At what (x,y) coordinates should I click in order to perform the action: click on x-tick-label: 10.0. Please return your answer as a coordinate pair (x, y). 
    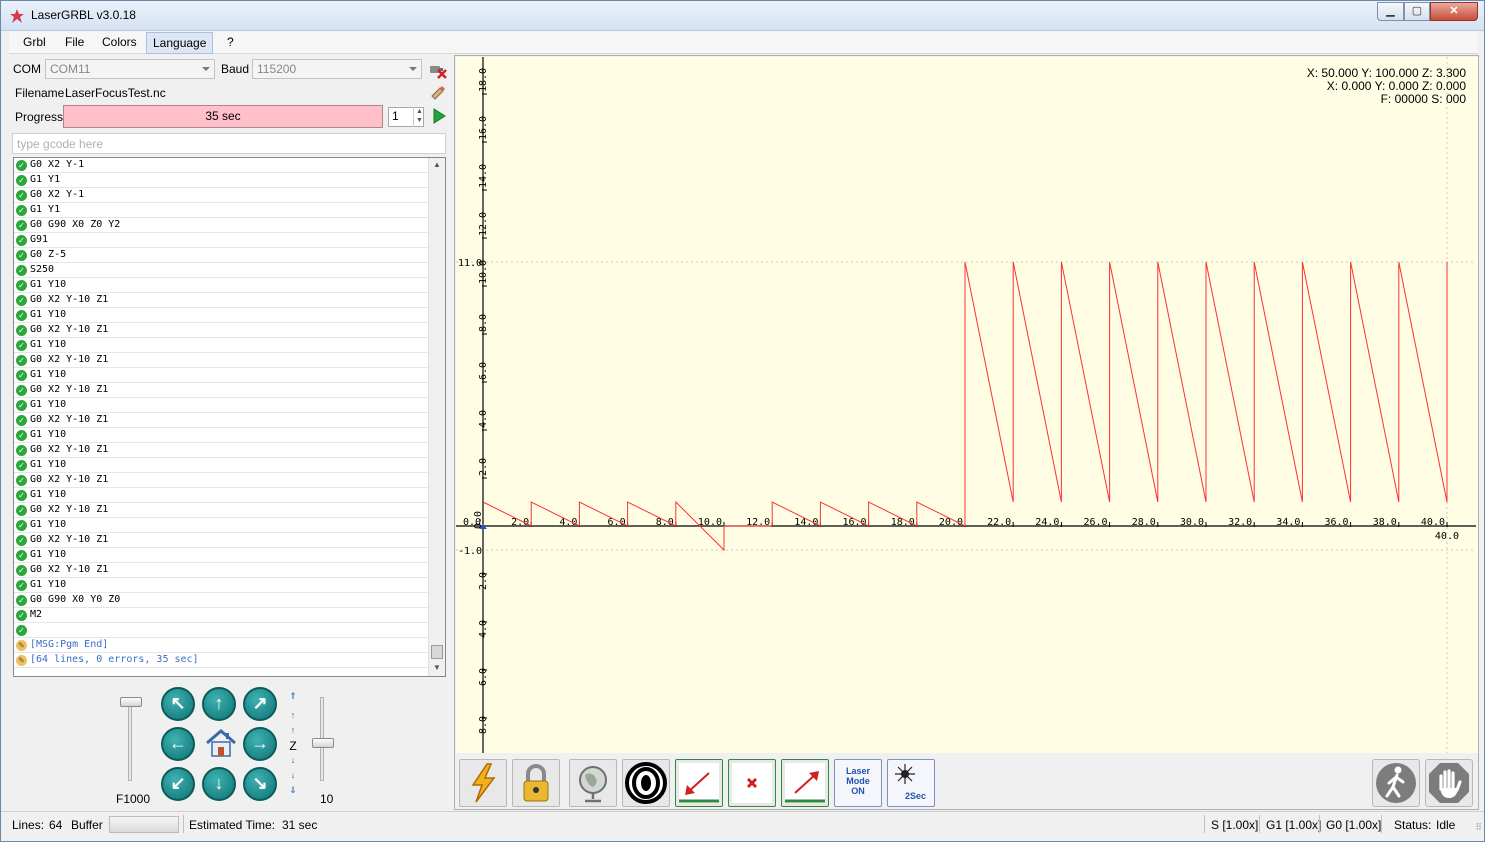
    Looking at the image, I should click on (710, 522).